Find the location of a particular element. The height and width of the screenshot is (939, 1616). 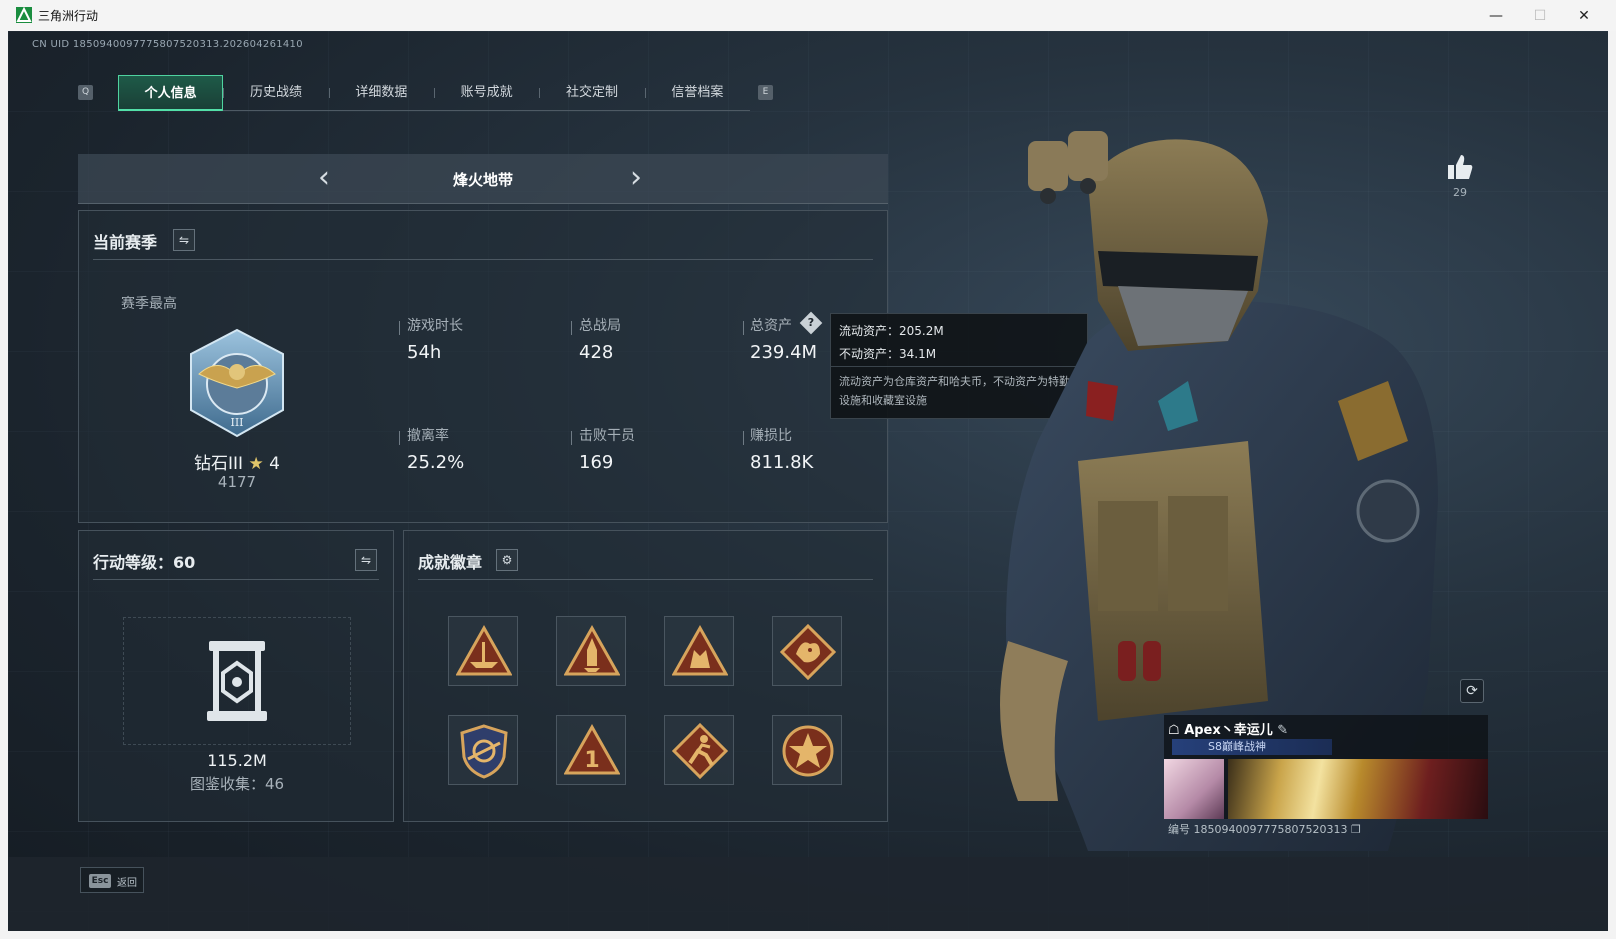

stat-label-matches: 总战局 is located at coordinates (600, 326).